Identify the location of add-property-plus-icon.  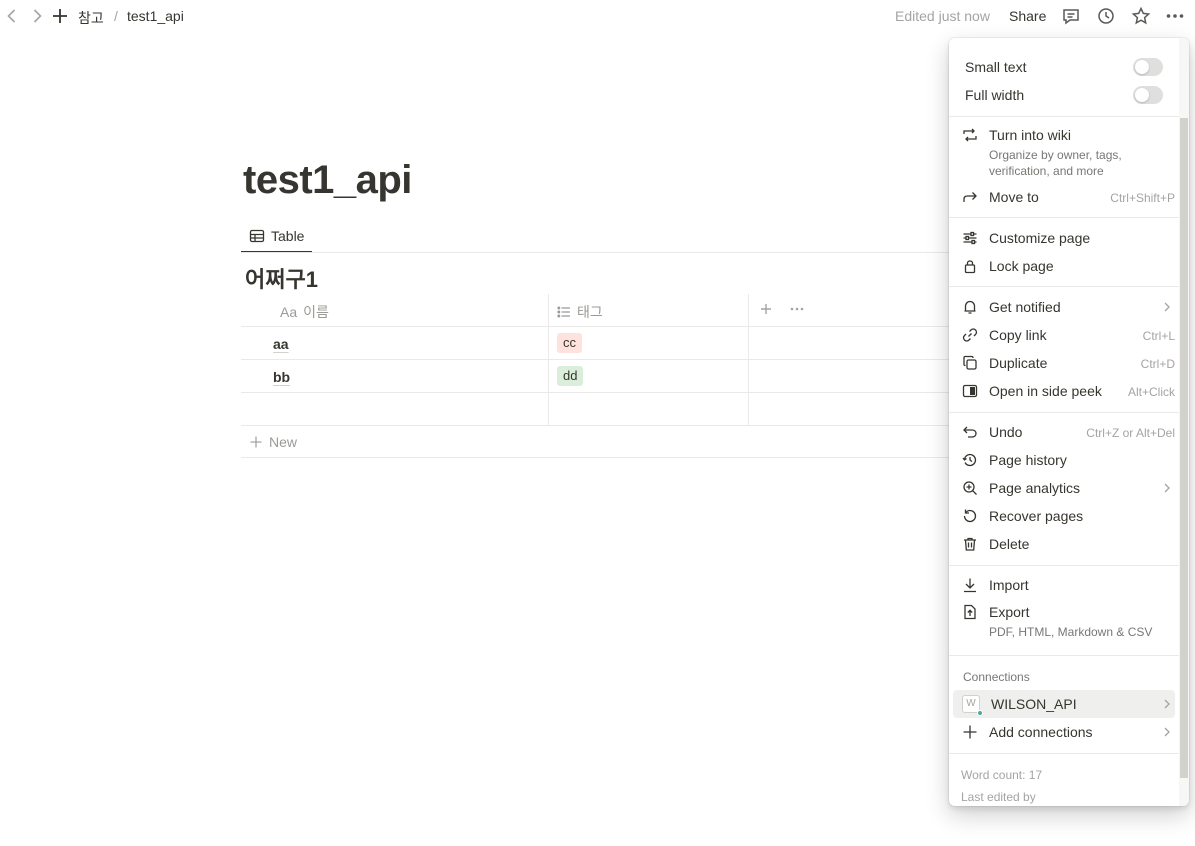
(766, 309).